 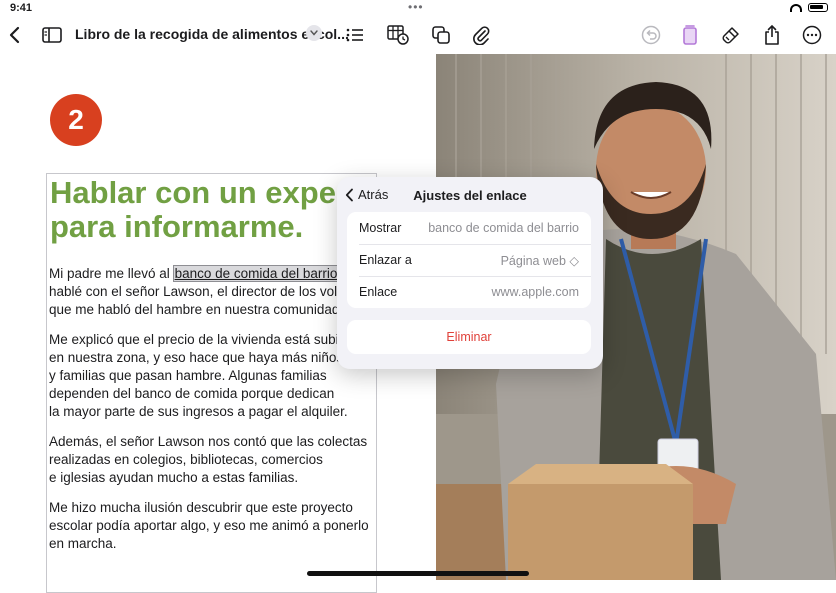 I want to click on layers-icon, so click(x=441, y=35).